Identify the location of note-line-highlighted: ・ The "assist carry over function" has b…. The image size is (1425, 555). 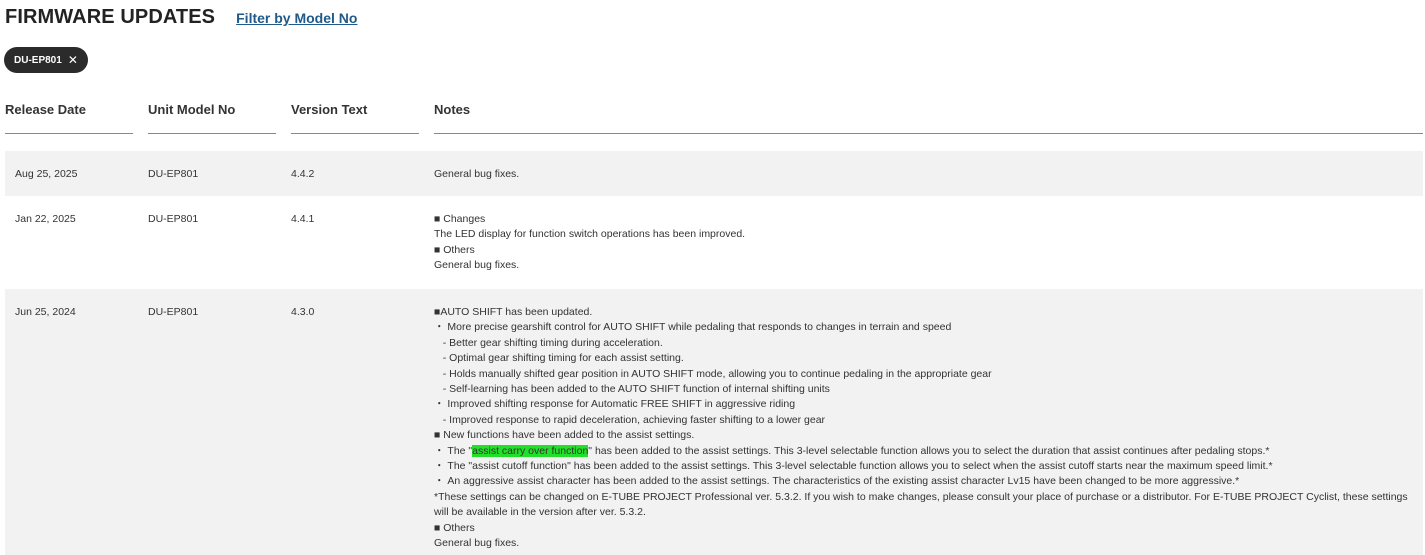
(928, 451).